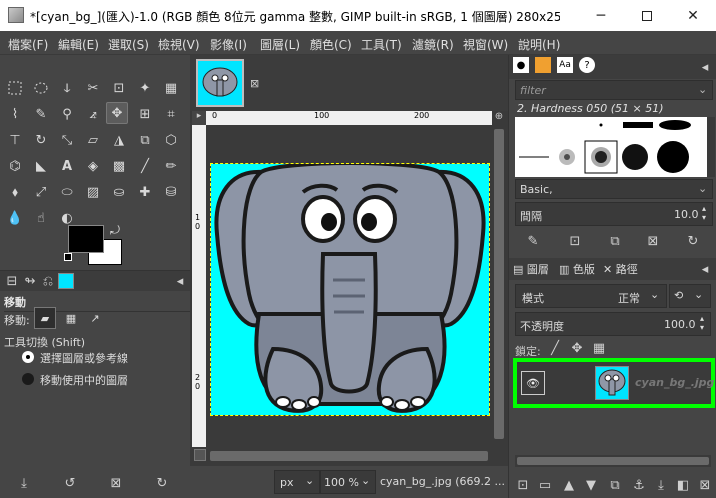  Describe the element at coordinates (499, 118) in the screenshot. I see `zoom-image-icon: ⊕` at that location.